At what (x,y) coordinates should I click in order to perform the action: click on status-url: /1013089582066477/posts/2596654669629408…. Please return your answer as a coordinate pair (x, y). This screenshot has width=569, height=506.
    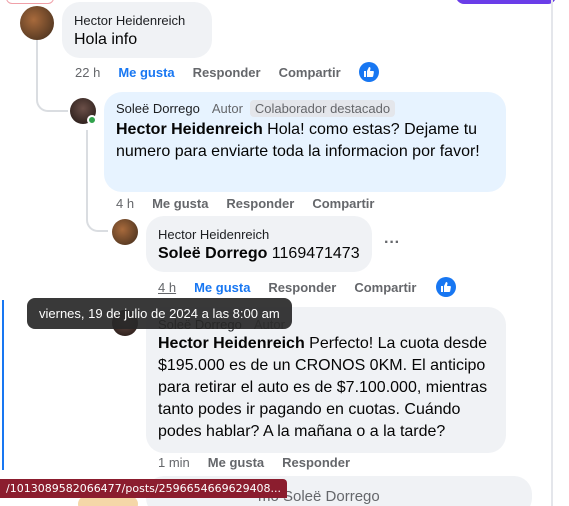
    Looking at the image, I should click on (144, 488).